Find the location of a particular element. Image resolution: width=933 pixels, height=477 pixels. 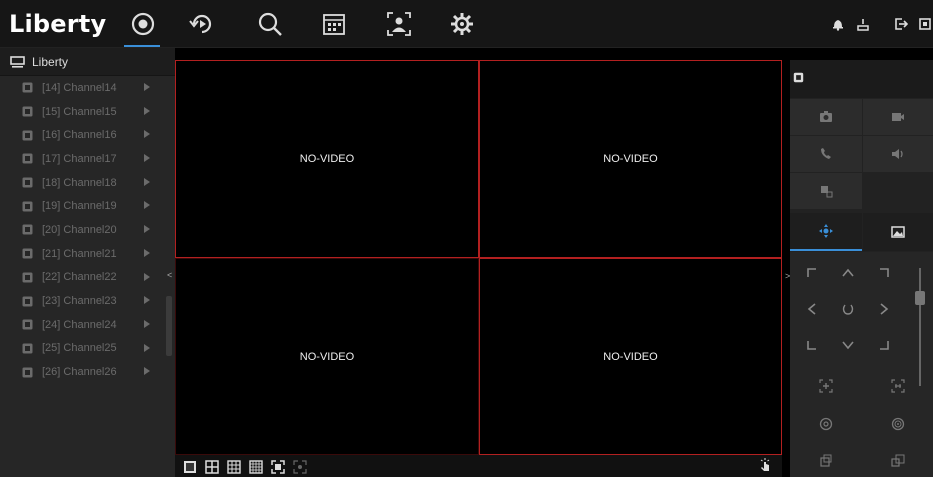

channel-label: [15] Channel15 is located at coordinates (79, 111).